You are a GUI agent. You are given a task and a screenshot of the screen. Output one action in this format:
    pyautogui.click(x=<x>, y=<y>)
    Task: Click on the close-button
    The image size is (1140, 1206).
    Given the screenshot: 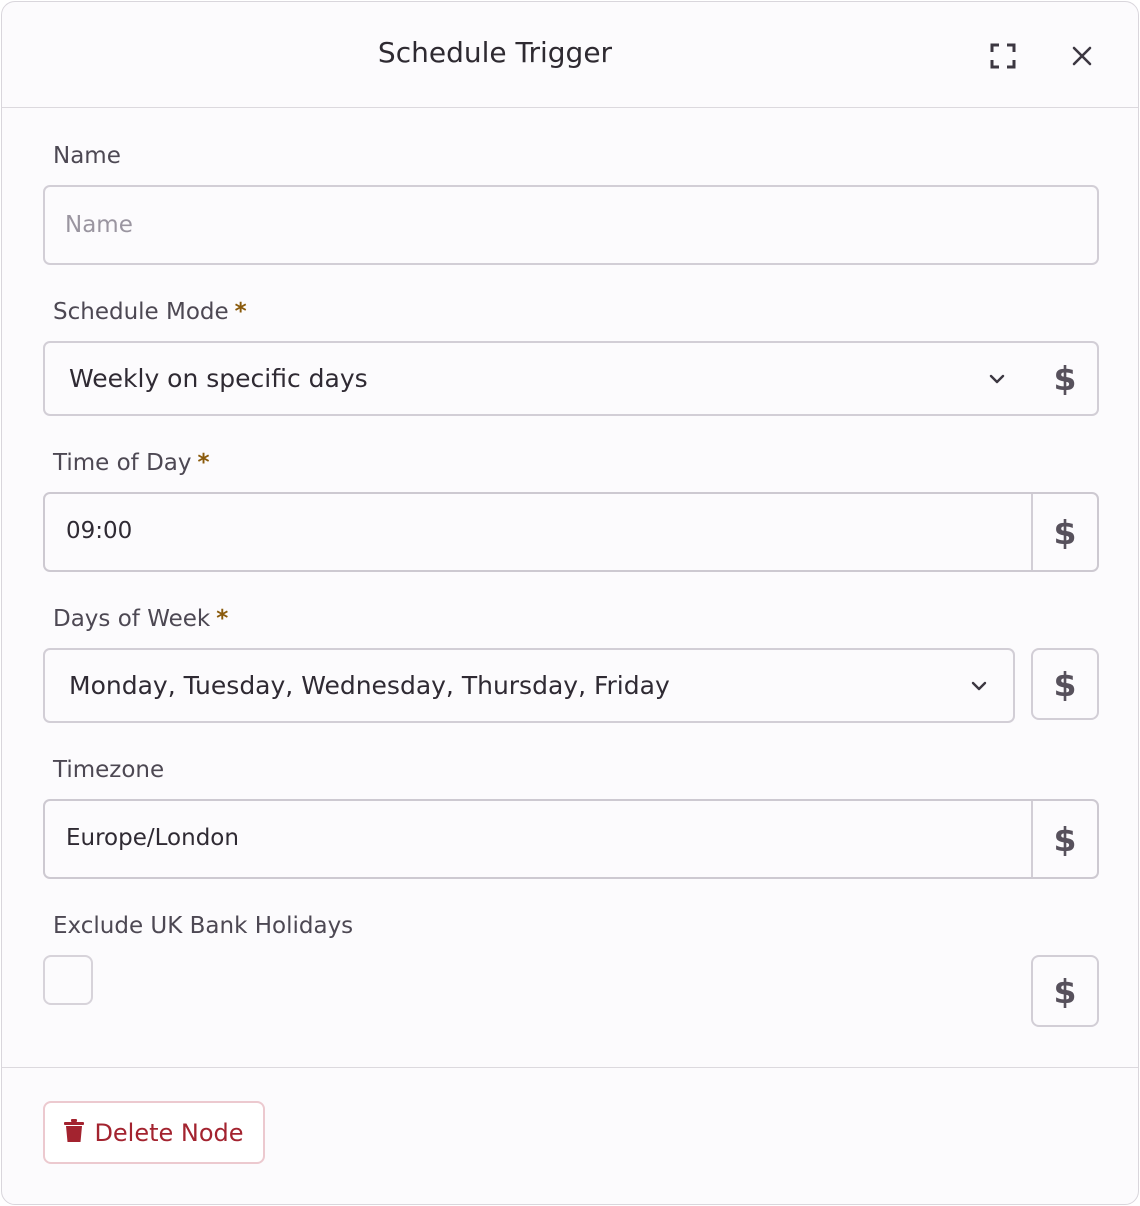 What is the action you would take?
    pyautogui.click(x=1082, y=56)
    